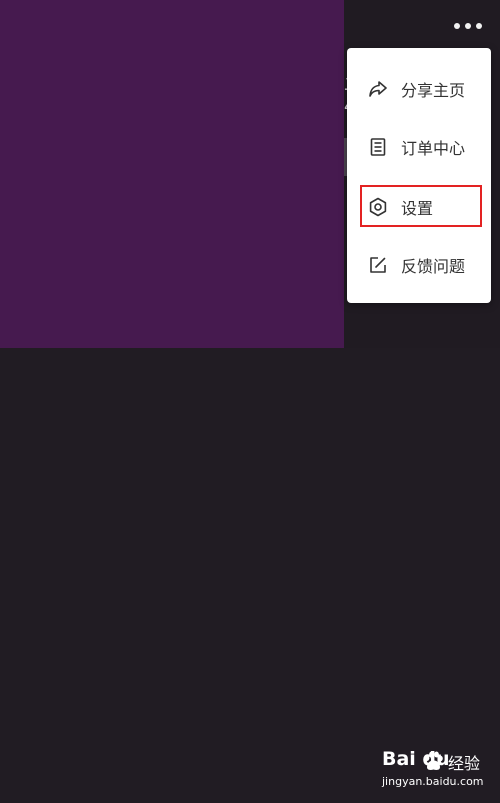 The width and height of the screenshot is (500, 803). Describe the element at coordinates (378, 207) in the screenshot. I see `settings-icon` at that location.